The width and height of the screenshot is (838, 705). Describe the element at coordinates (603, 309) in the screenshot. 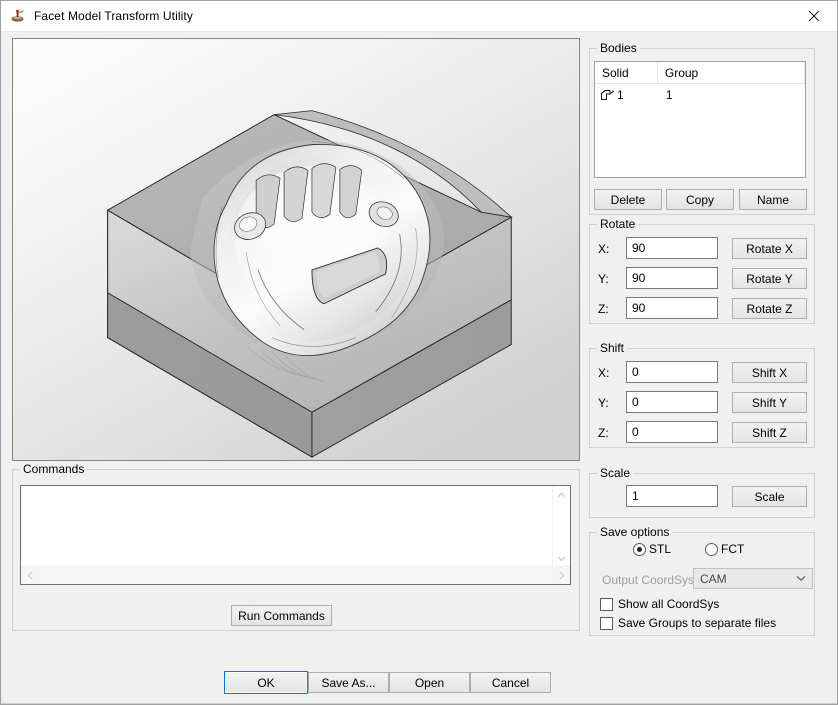

I see `rotate-z-label: Z:` at that location.